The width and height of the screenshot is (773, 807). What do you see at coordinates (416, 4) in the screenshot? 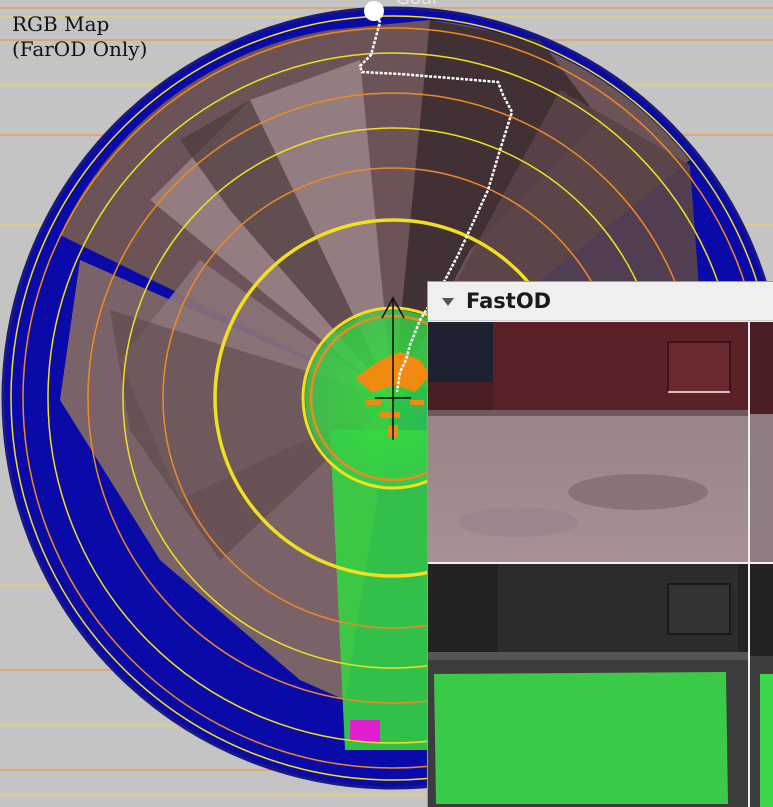
I see `goal-label: Goal` at bounding box center [416, 4].